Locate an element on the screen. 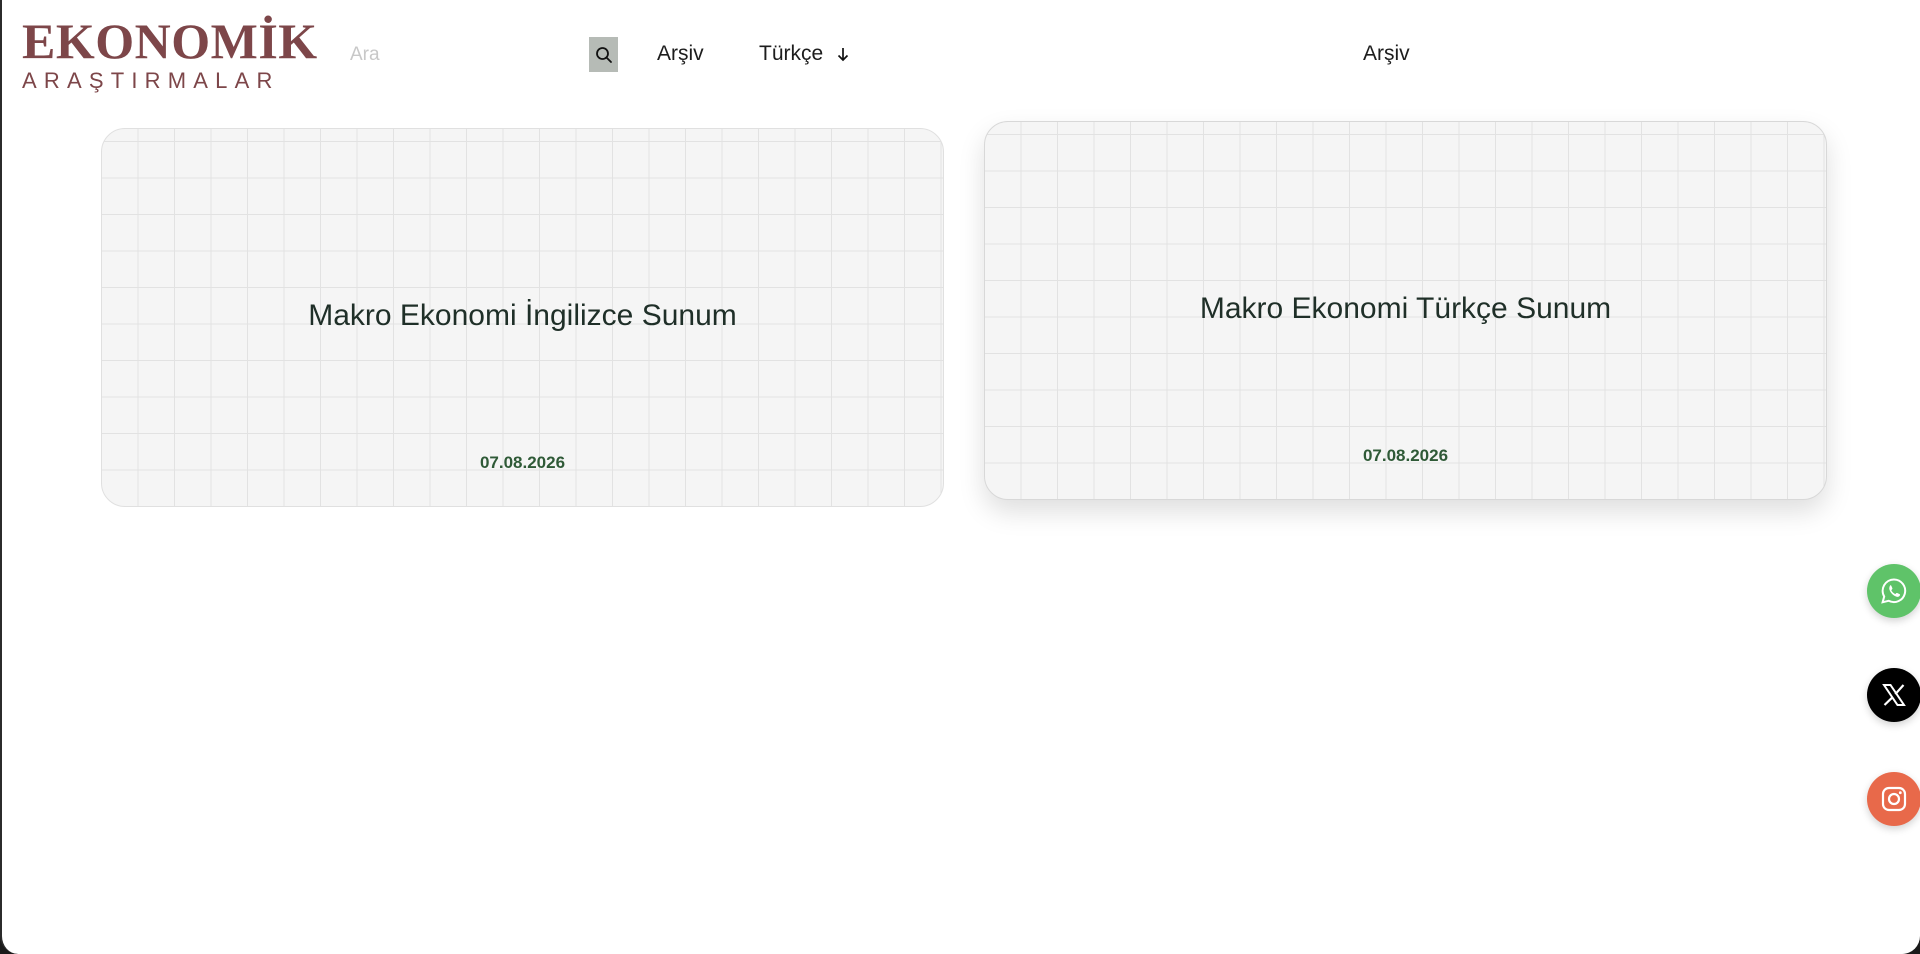 This screenshot has width=1920, height=954. x-icon is located at coordinates (1894, 695).